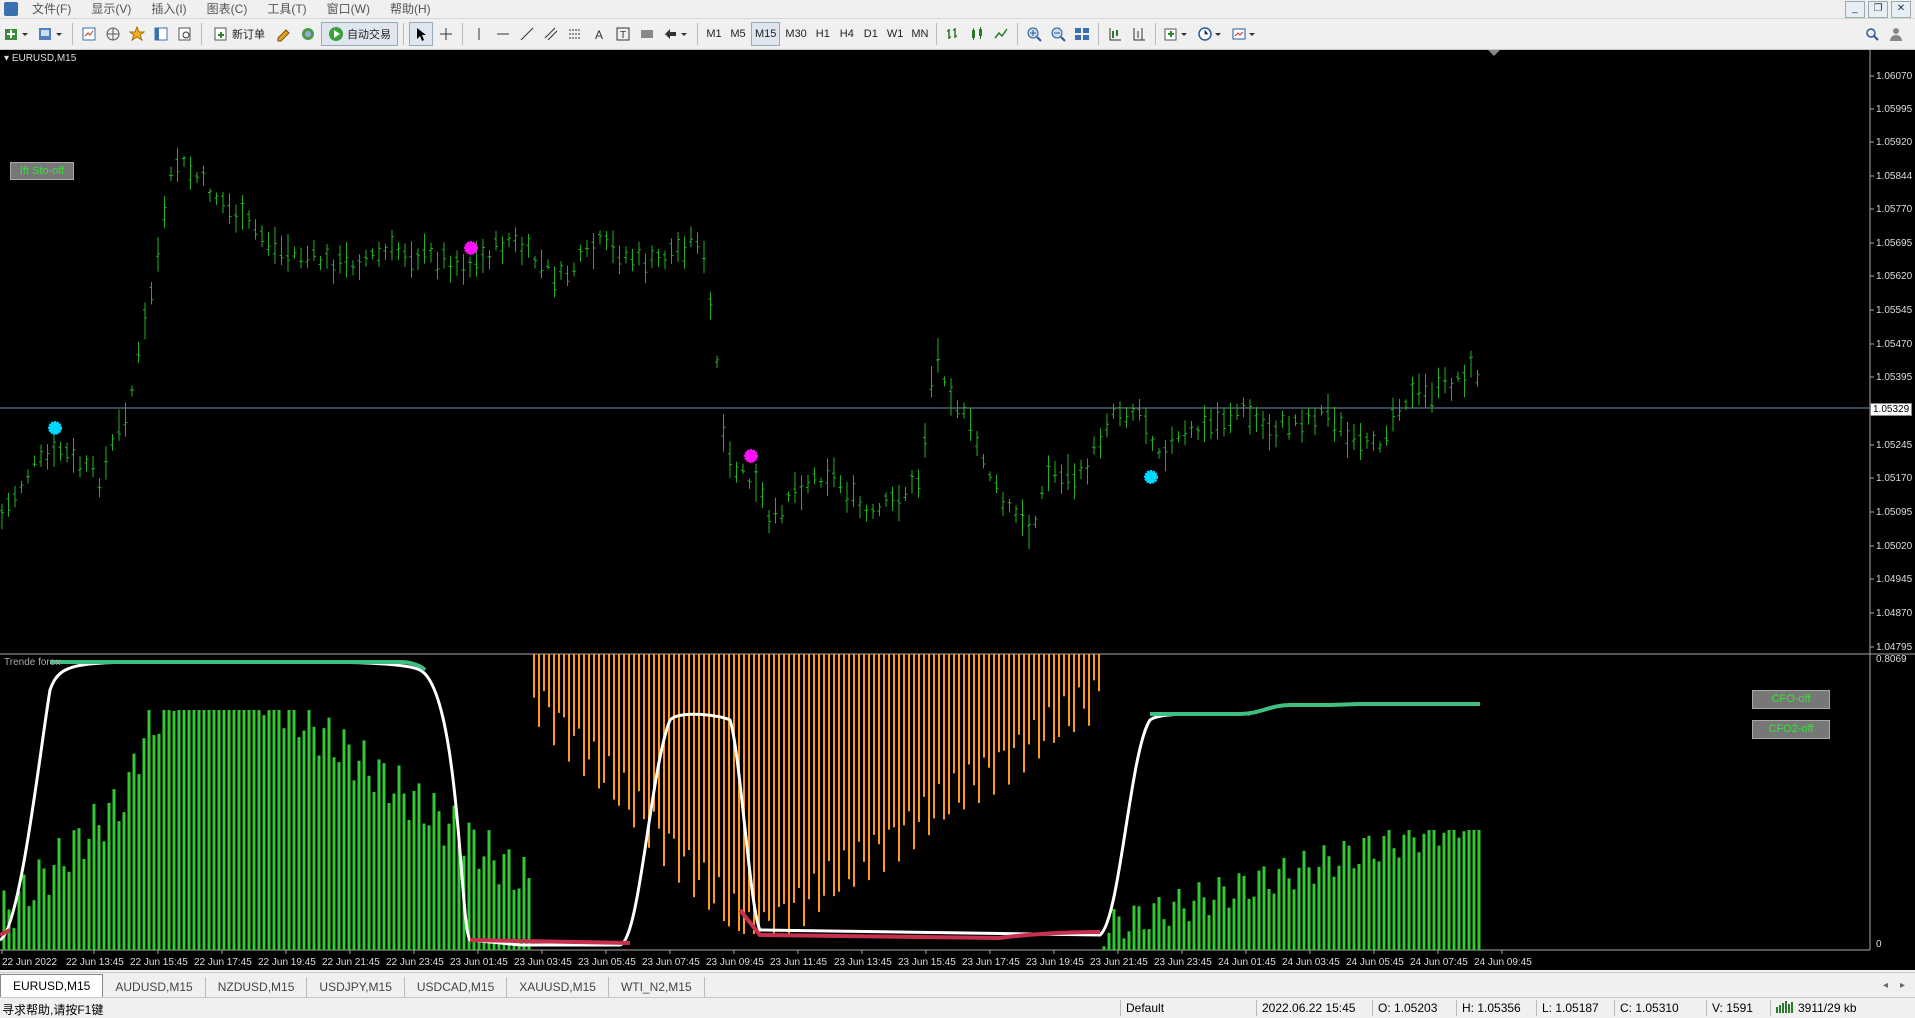  Describe the element at coordinates (239, 34) in the screenshot. I see `new-order-button: 新订单` at that location.